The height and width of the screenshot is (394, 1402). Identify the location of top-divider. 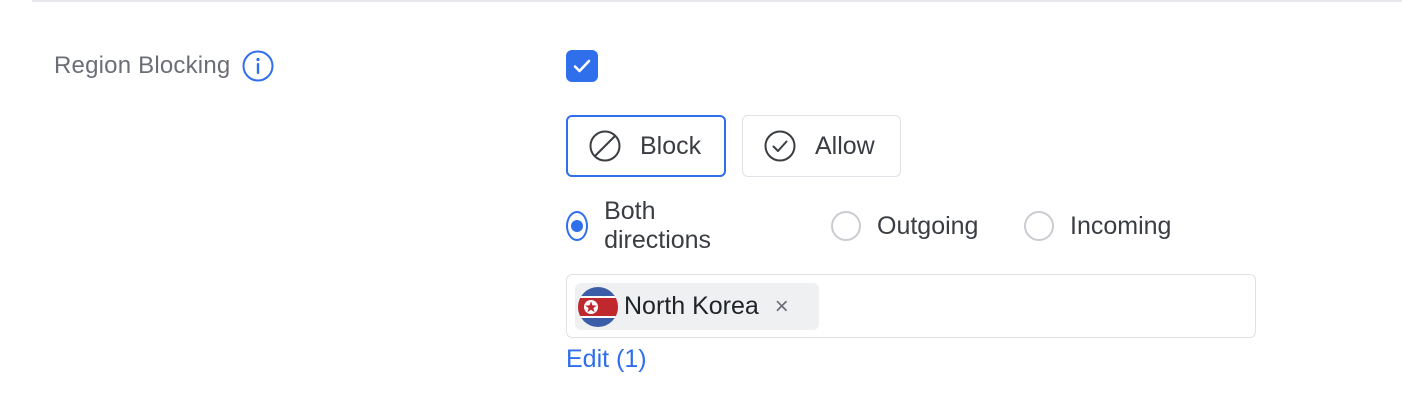
(717, 1).